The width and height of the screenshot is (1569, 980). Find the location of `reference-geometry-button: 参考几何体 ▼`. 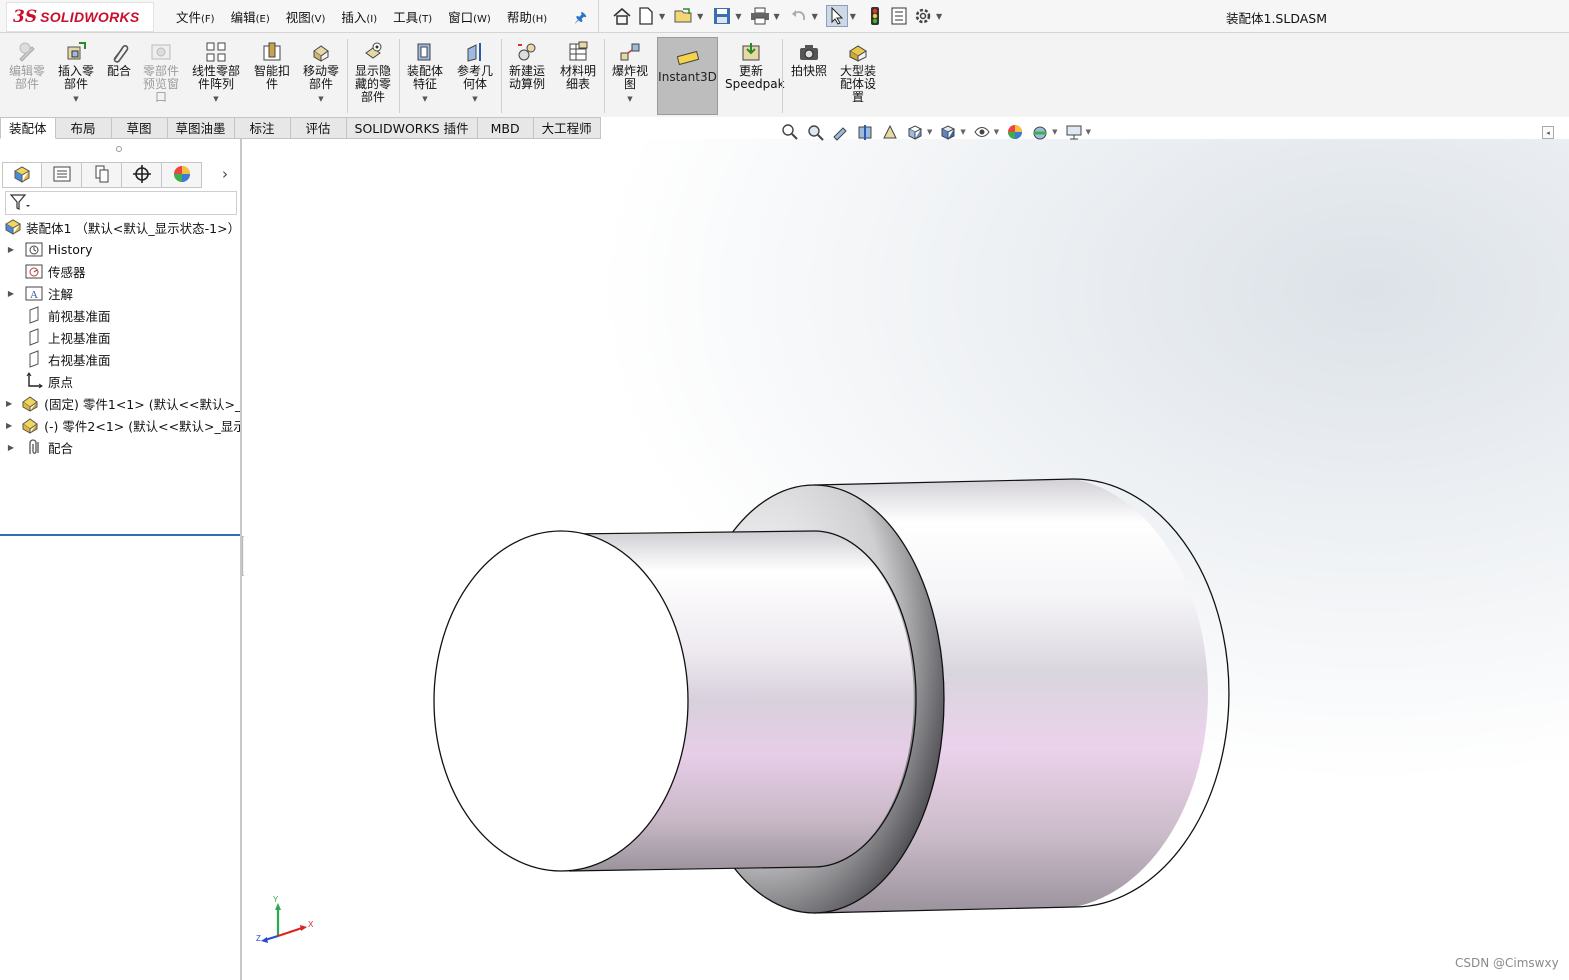

reference-geometry-button: 参考几何体 ▼ is located at coordinates (475, 77).